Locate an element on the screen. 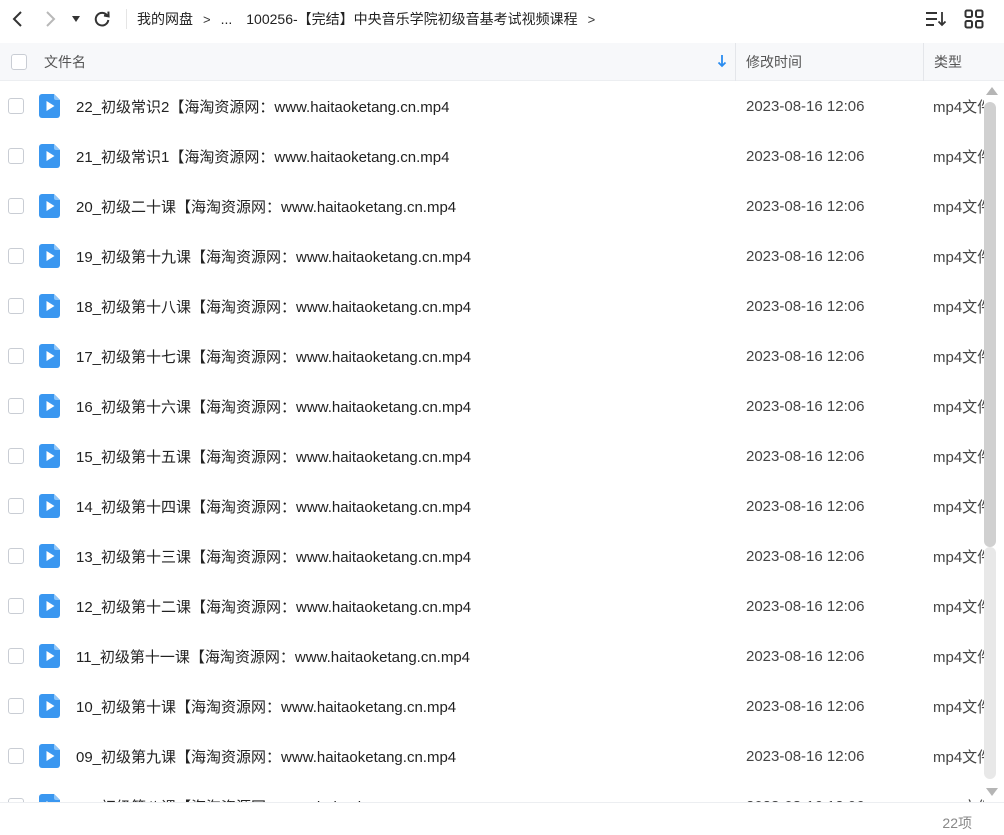 The height and width of the screenshot is (835, 1004). sort-list-button is located at coordinates (936, 19).